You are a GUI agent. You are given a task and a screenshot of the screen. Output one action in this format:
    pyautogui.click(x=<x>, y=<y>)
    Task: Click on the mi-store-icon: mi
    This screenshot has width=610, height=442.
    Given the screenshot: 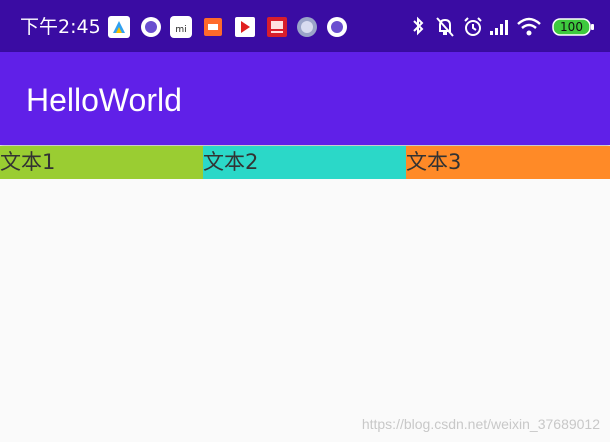 What is the action you would take?
    pyautogui.click(x=181, y=27)
    